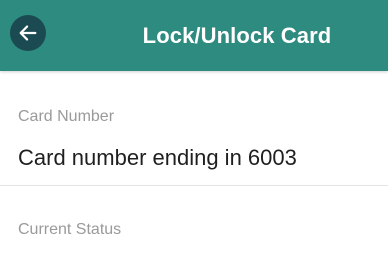  I want to click on card-number-value: Card number ending in 6003, so click(157, 157).